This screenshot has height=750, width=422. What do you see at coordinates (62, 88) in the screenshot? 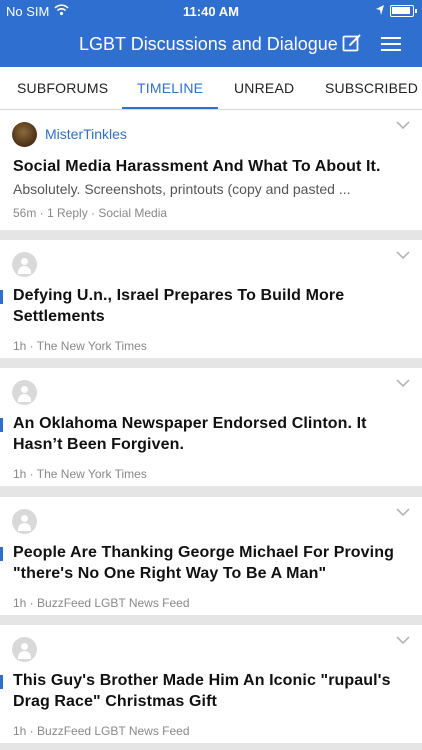
I see `tab-subforums: SUBFORUMS` at bounding box center [62, 88].